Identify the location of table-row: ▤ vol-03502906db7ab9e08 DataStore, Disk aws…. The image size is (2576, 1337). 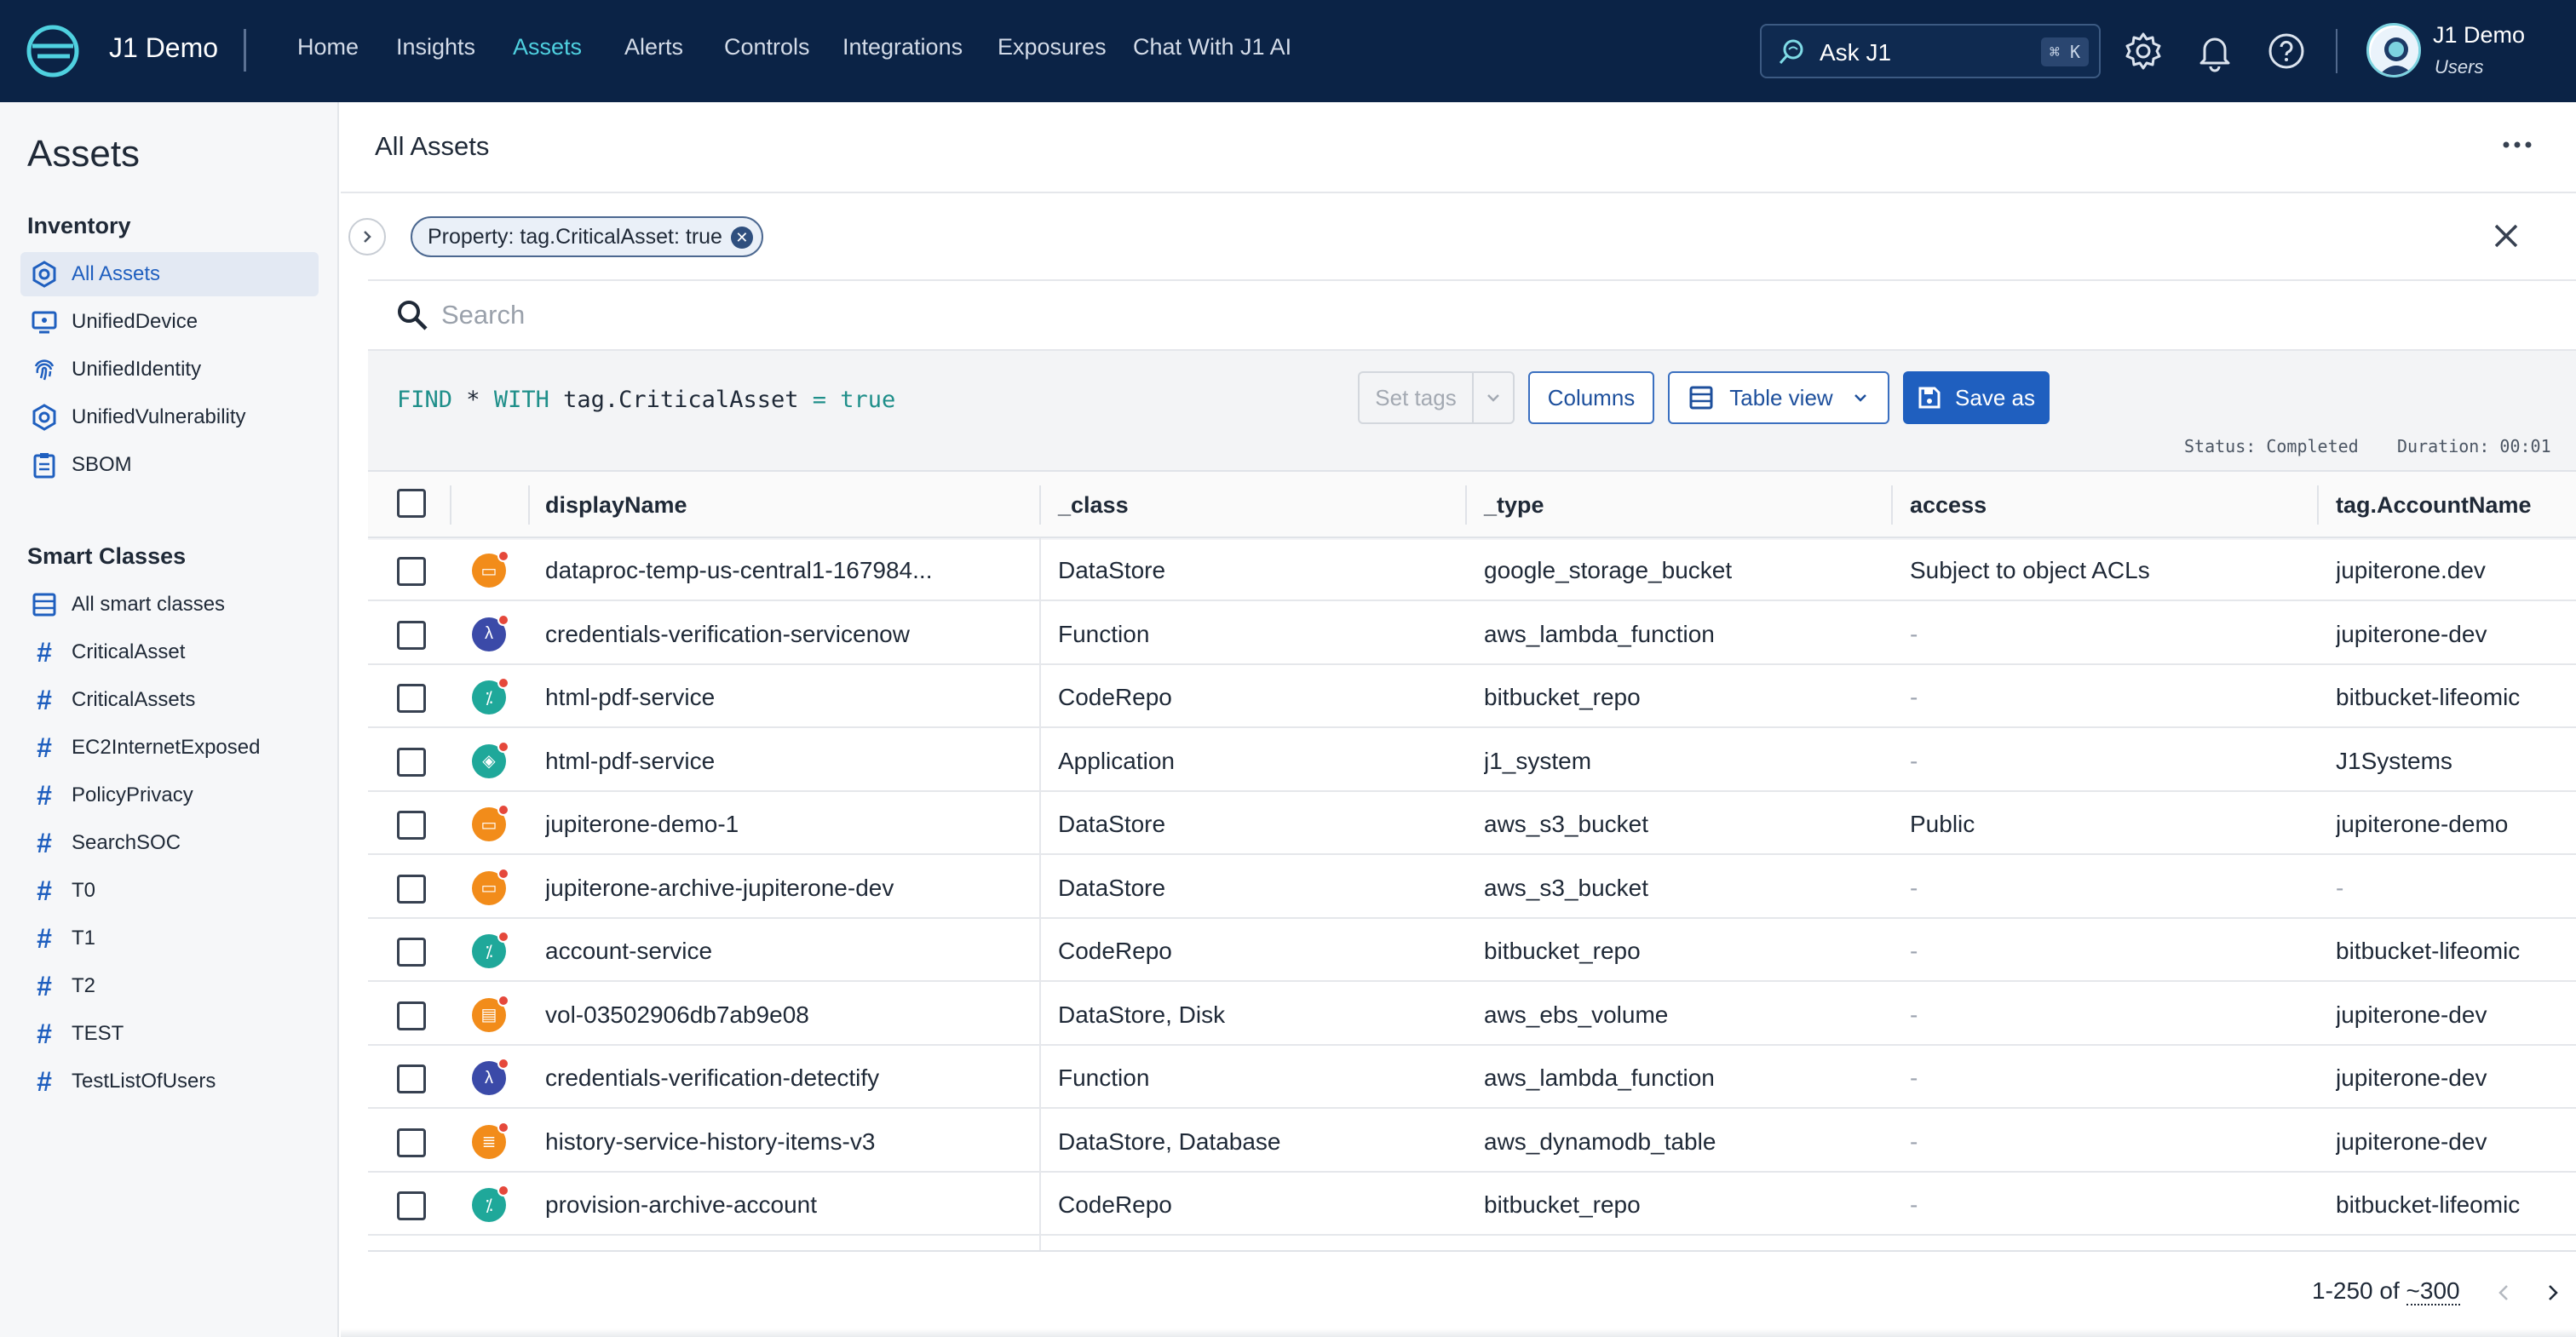
(1472, 1015).